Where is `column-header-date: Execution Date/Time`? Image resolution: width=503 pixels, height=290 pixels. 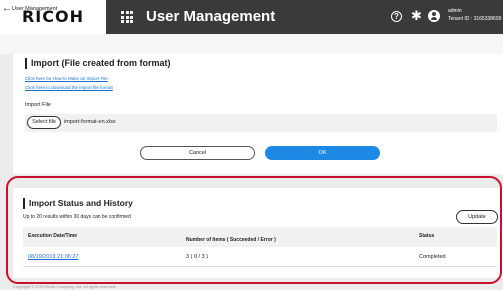 column-header-date: Execution Date/Time is located at coordinates (53, 236).